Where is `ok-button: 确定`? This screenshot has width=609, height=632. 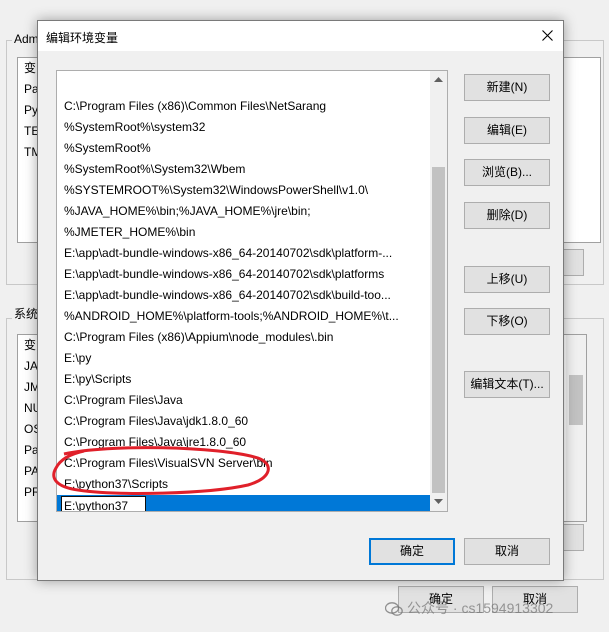
ok-button: 确定 is located at coordinates (412, 551).